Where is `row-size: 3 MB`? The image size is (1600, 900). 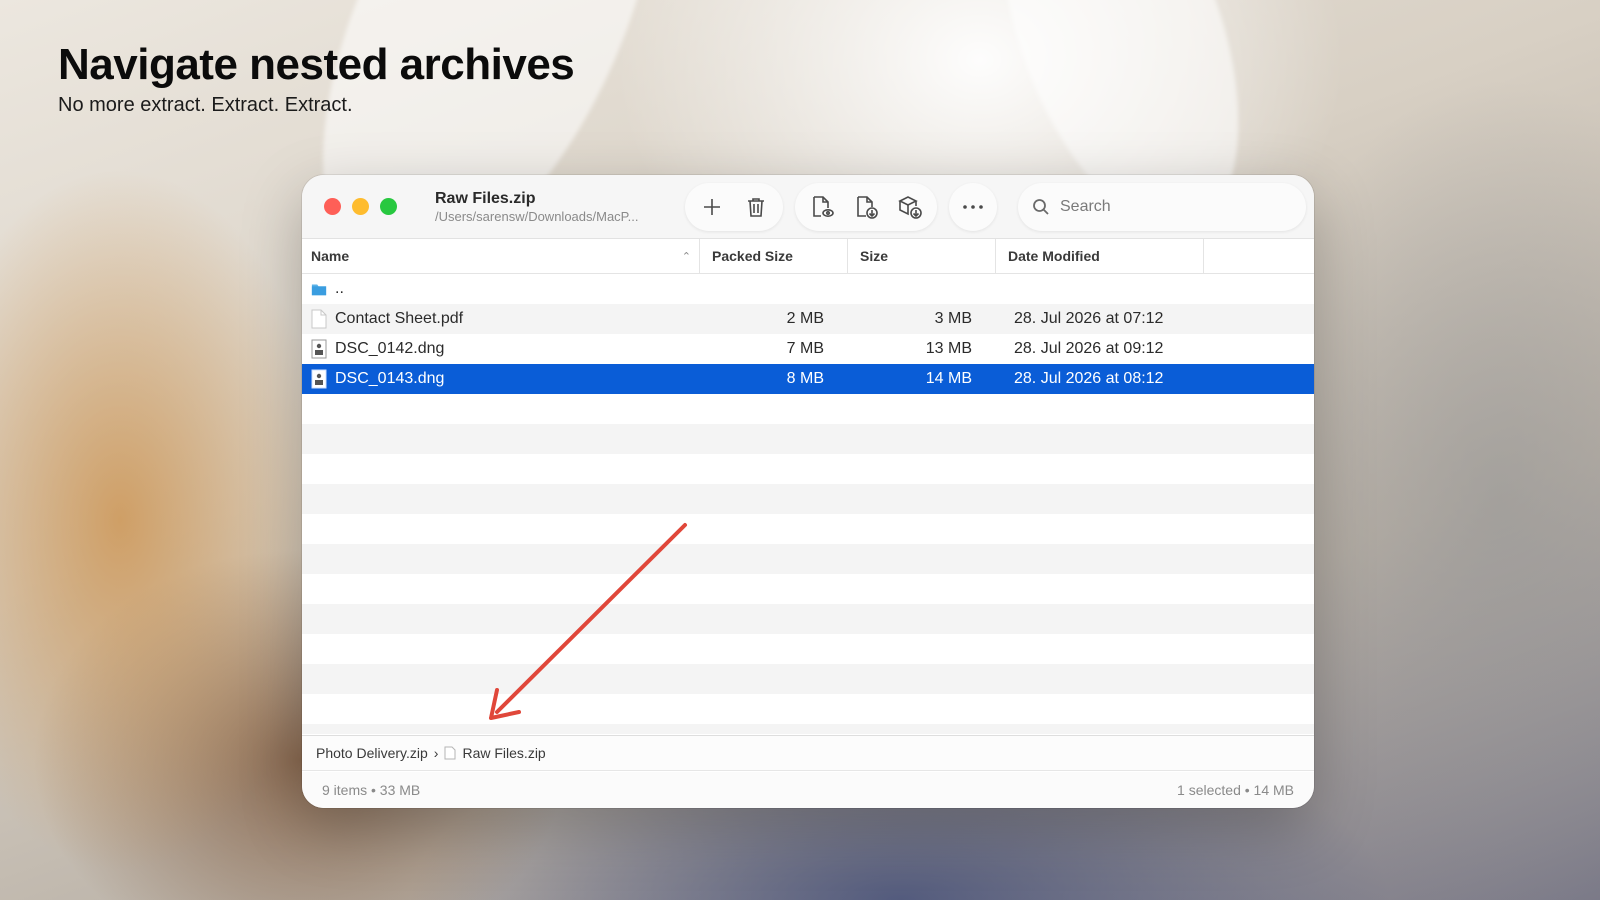 row-size: 3 MB is located at coordinates (953, 318).